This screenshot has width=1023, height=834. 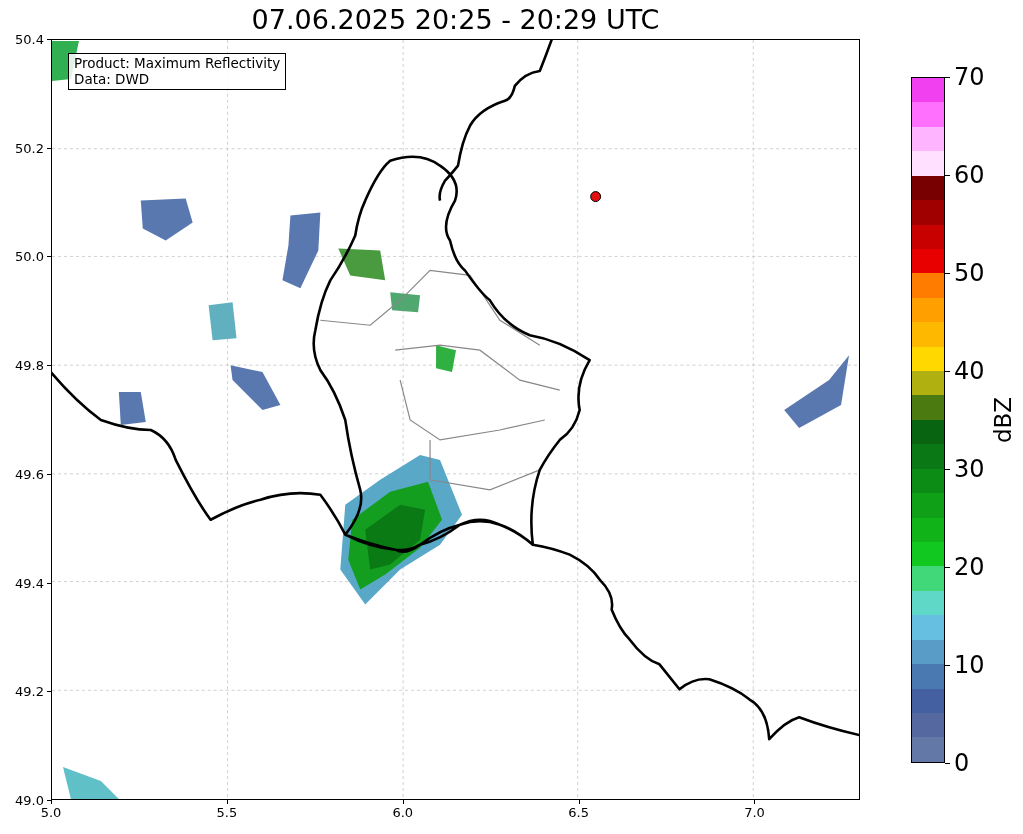 What do you see at coordinates (112, 79) in the screenshot?
I see `legend-text: Data: DWD` at bounding box center [112, 79].